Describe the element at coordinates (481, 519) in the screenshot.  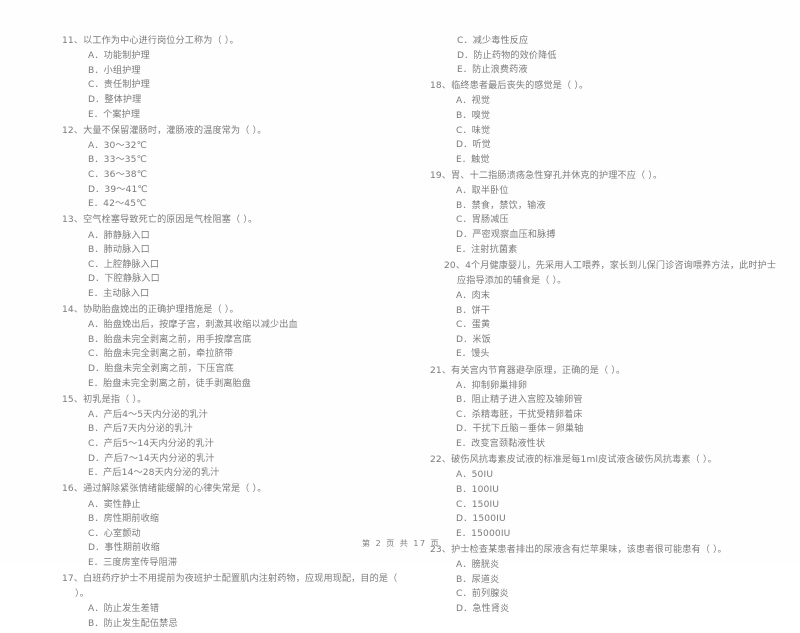
I see `option-d: D．1500IU` at that location.